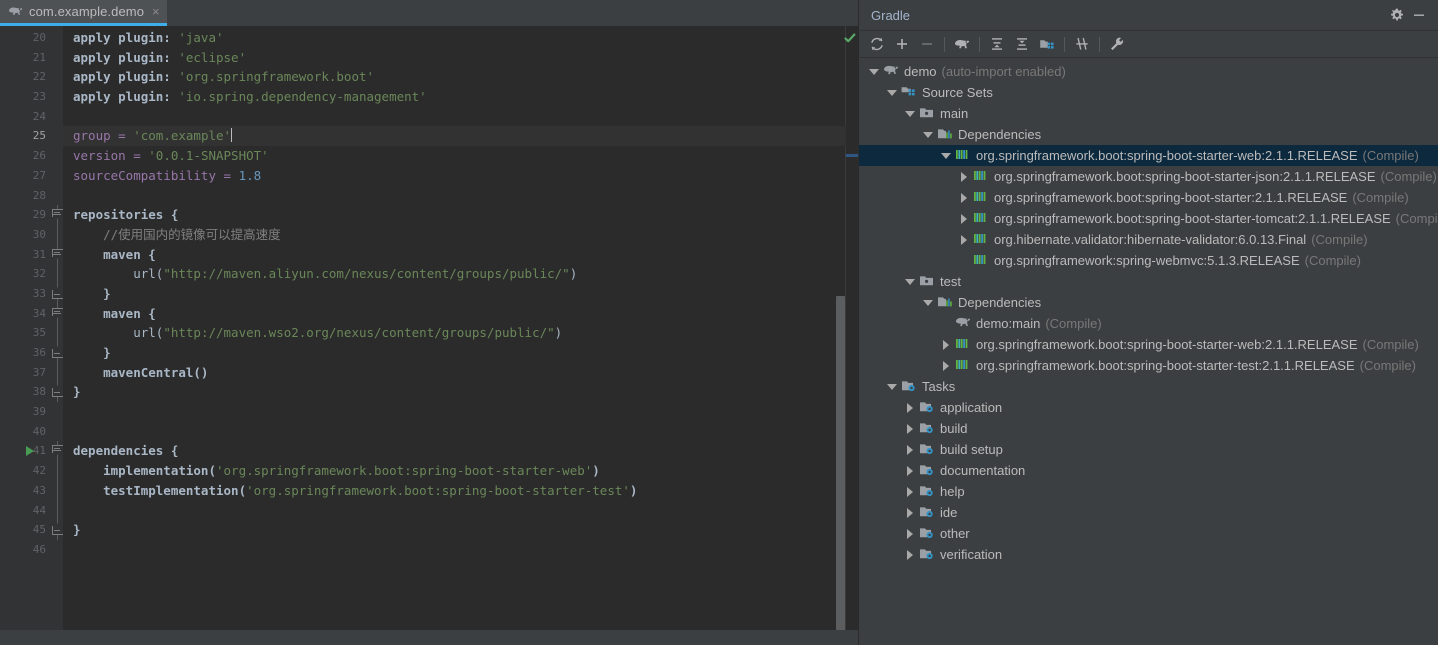  What do you see at coordinates (1148, 386) in the screenshot?
I see `tree-row-tasks: Tasks` at bounding box center [1148, 386].